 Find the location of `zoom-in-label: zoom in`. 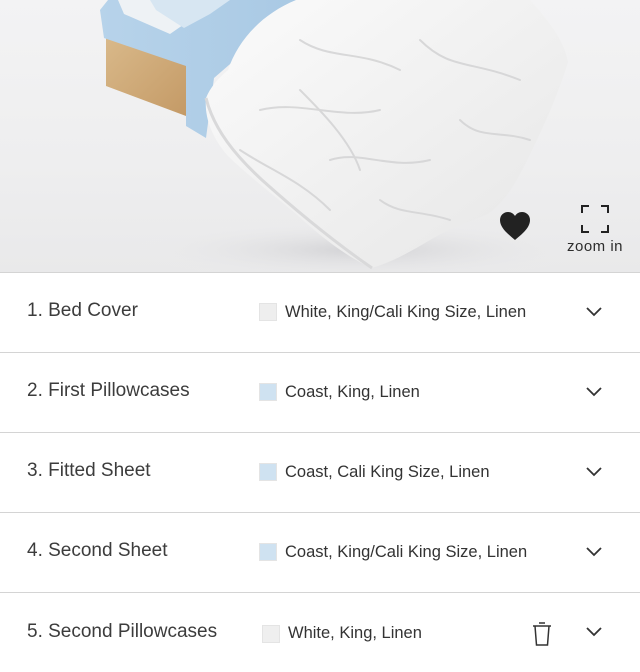

zoom-in-label: zoom in is located at coordinates (595, 246).